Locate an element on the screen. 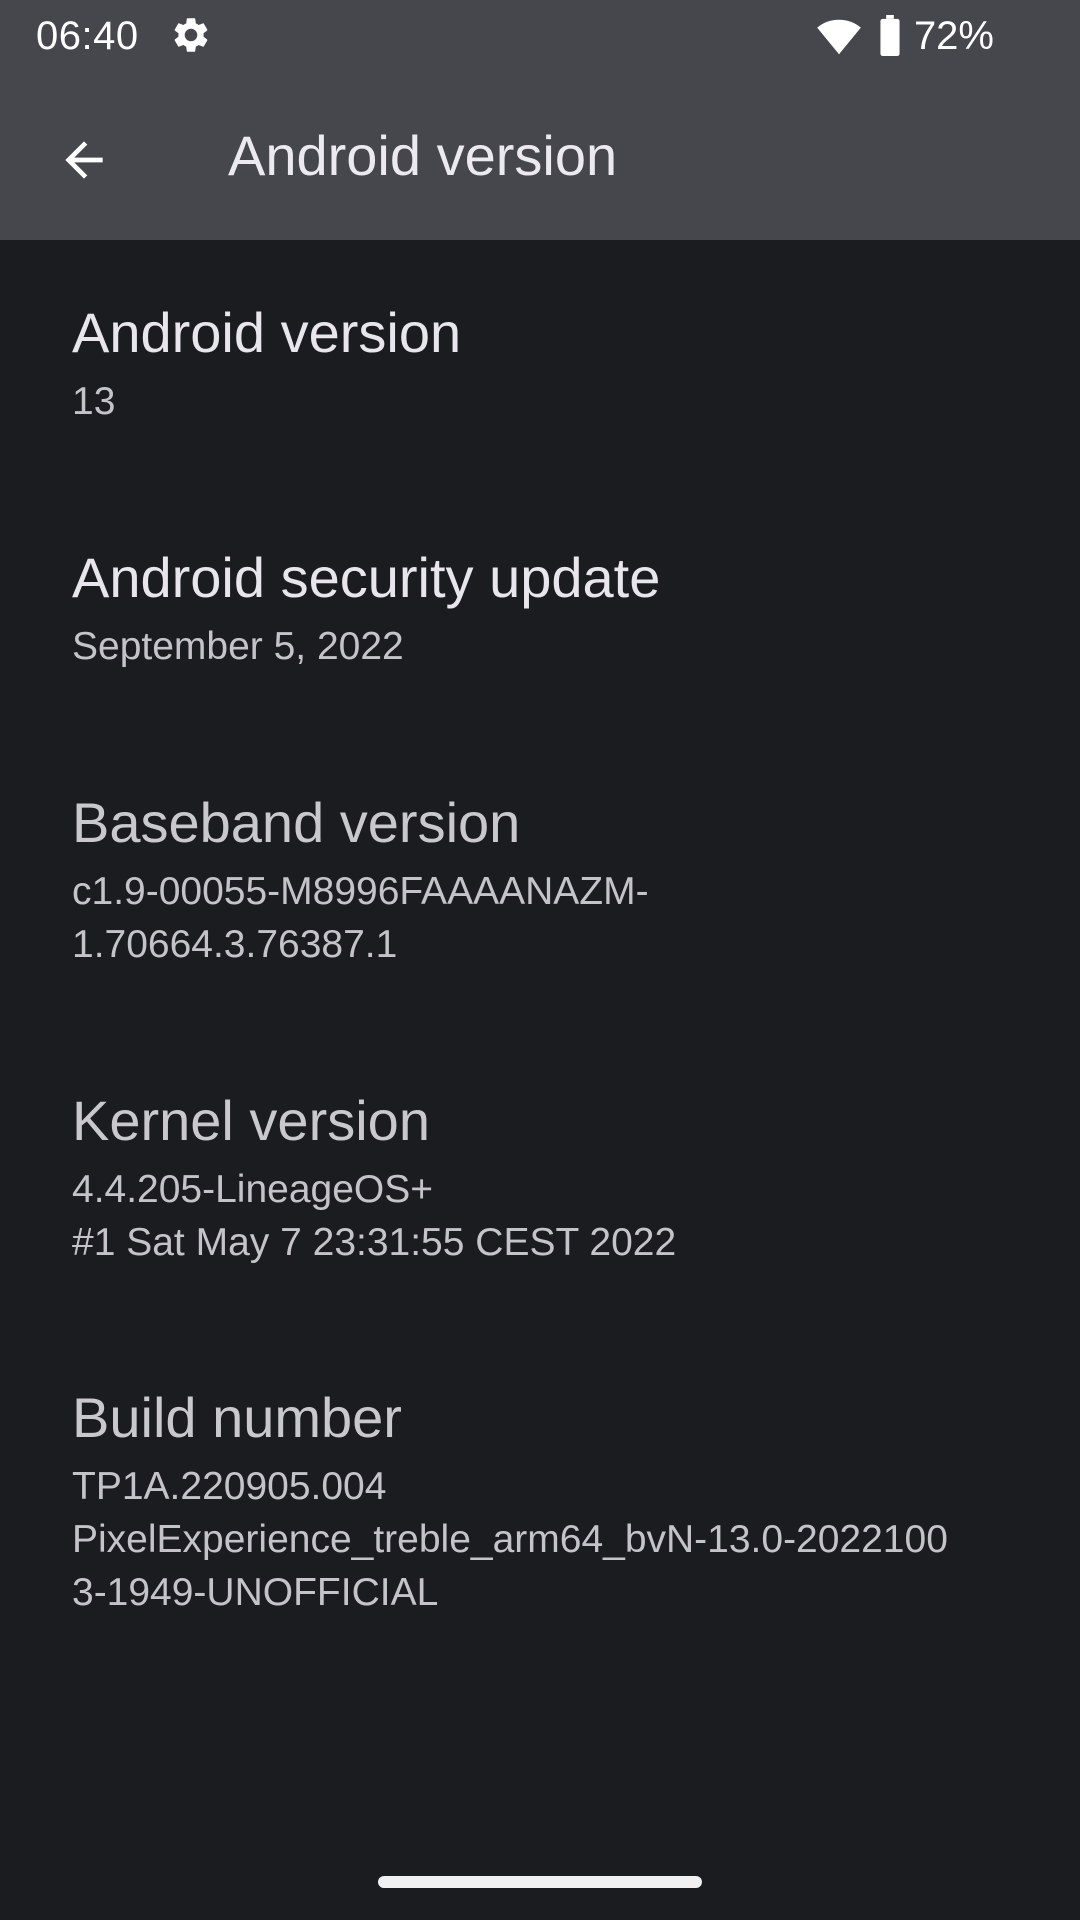 The width and height of the screenshot is (1080, 1920). item-summary: September 5, 2022 is located at coordinates (238, 646).